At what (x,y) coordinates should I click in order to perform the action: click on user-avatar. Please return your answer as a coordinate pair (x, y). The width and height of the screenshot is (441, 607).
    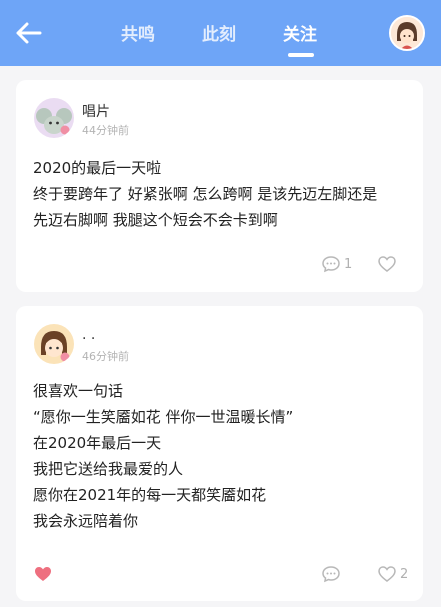
    Looking at the image, I should click on (407, 33).